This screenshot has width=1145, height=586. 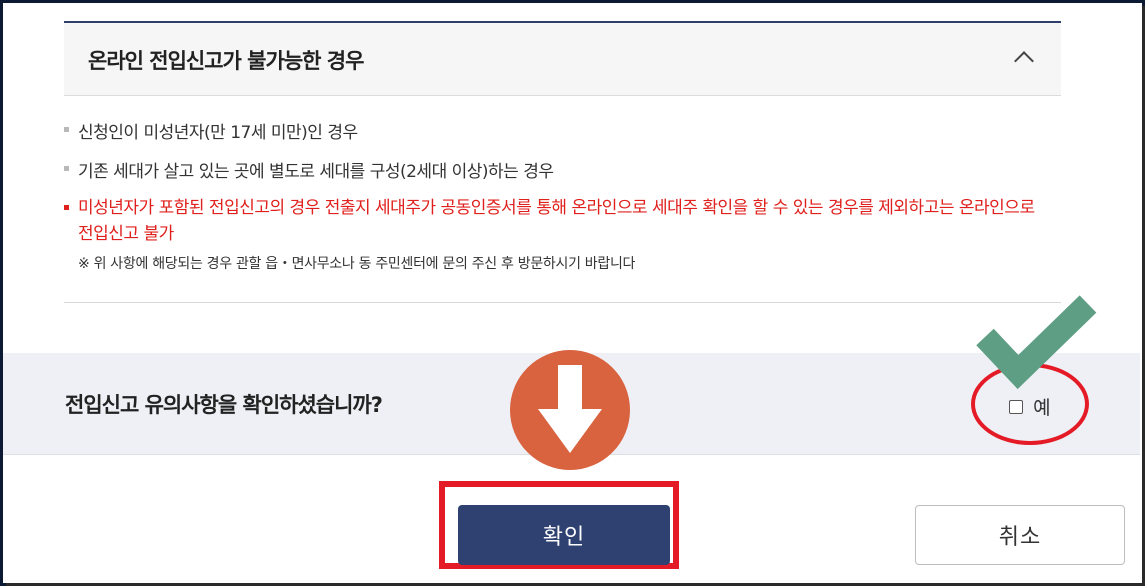 I want to click on checkmark-icon, so click(x=1036, y=342).